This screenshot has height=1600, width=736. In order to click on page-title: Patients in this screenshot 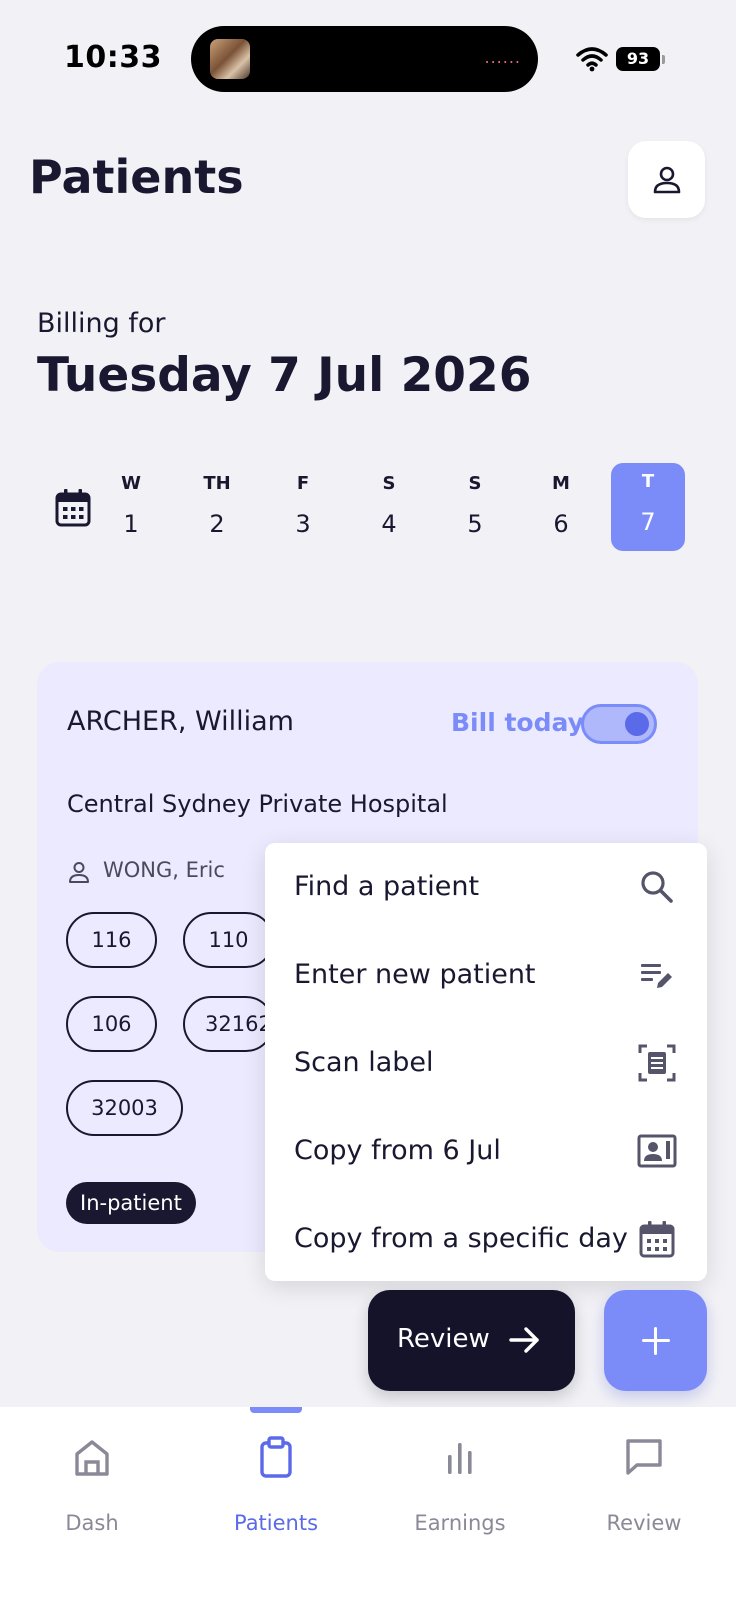, I will do `click(136, 177)`.